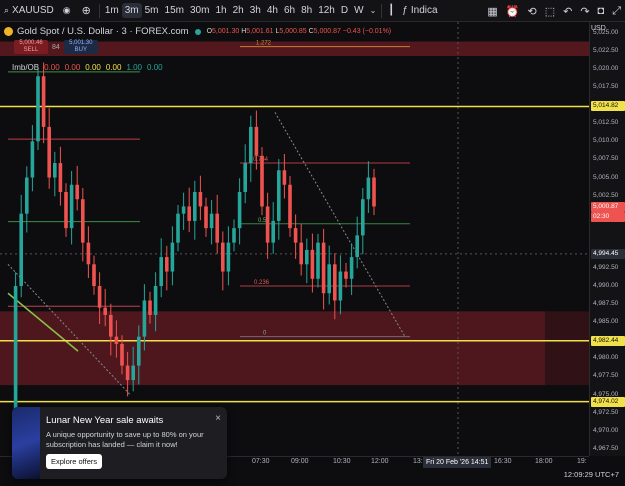 Image resolution: width=625 pixels, height=486 pixels. I want to click on price-badge: 5,000.87, so click(608, 207).